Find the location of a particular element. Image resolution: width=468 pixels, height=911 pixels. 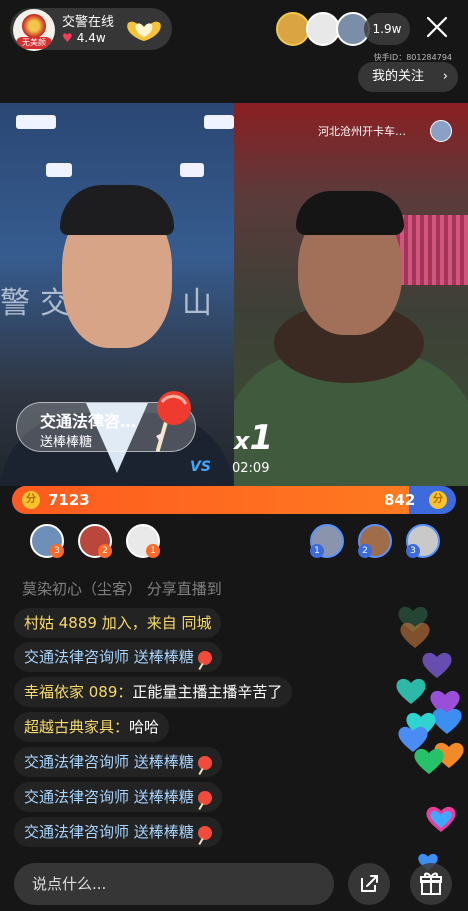

share-icon is located at coordinates (369, 883).